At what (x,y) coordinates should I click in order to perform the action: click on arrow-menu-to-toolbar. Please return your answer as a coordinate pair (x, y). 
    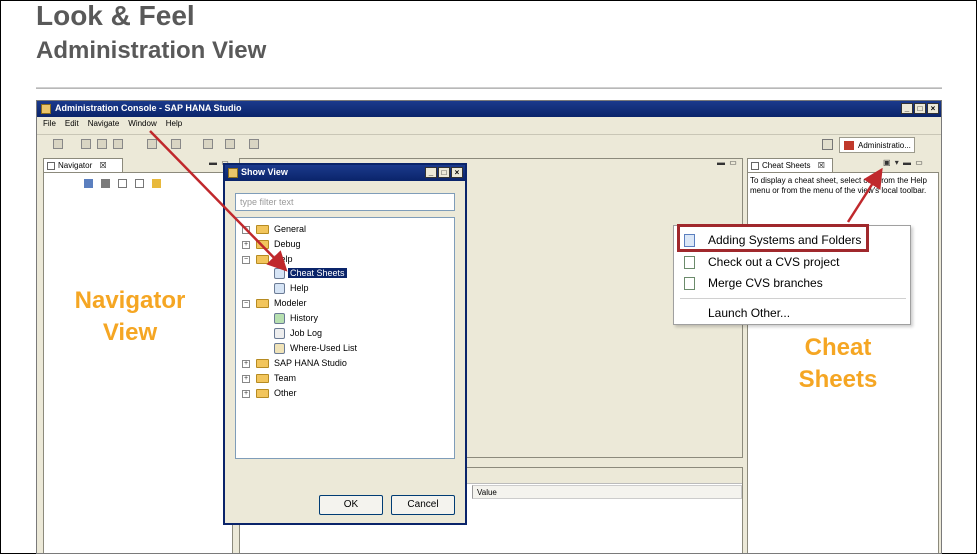
    Looking at the image, I should click on (864, 195).